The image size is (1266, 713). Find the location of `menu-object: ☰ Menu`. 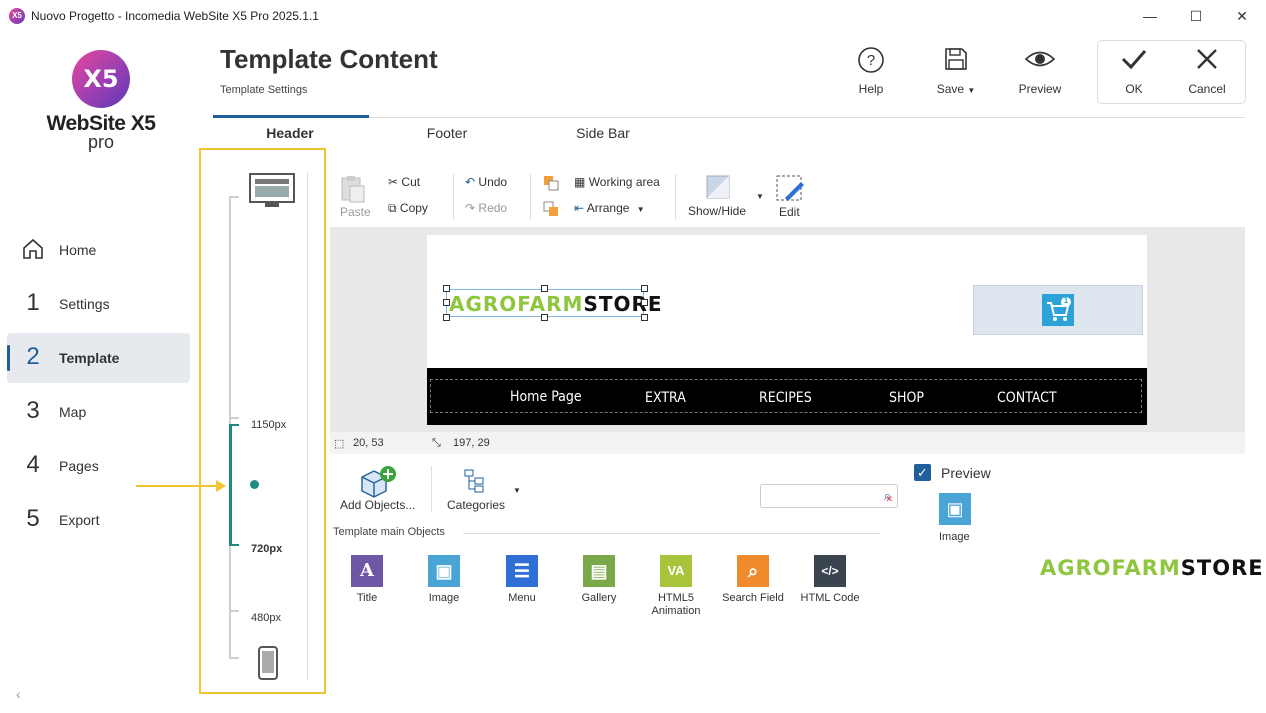

menu-object: ☰ Menu is located at coordinates (522, 580).